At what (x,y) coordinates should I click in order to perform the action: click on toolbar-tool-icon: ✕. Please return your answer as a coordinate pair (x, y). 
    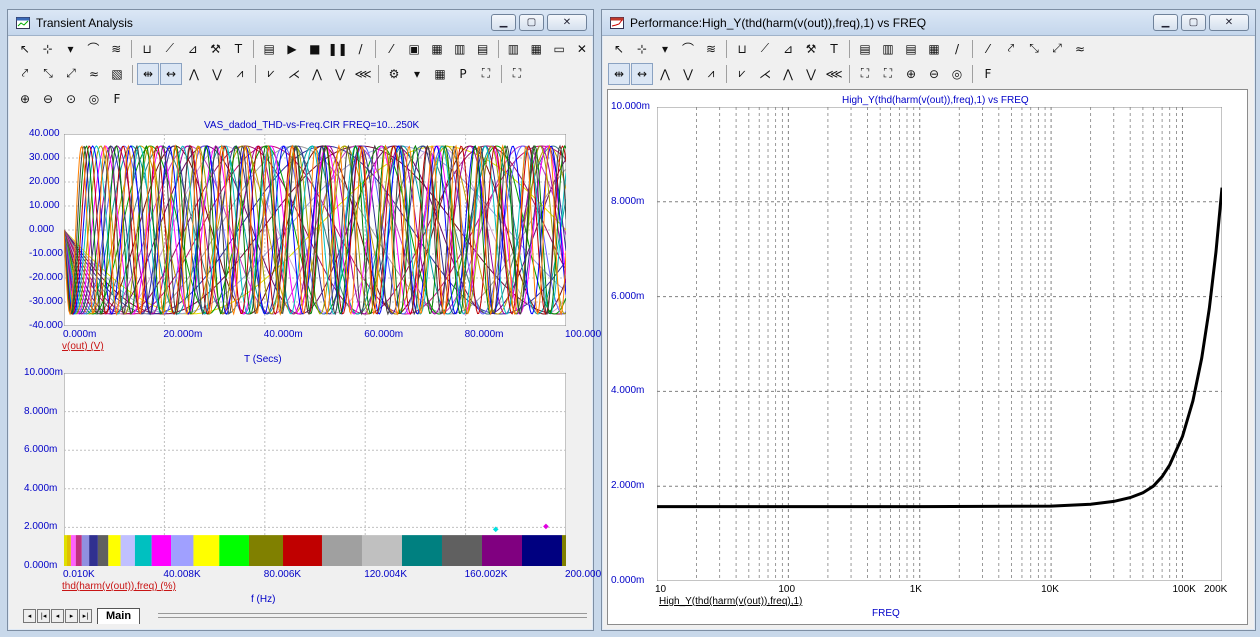
    Looking at the image, I should click on (582, 49).